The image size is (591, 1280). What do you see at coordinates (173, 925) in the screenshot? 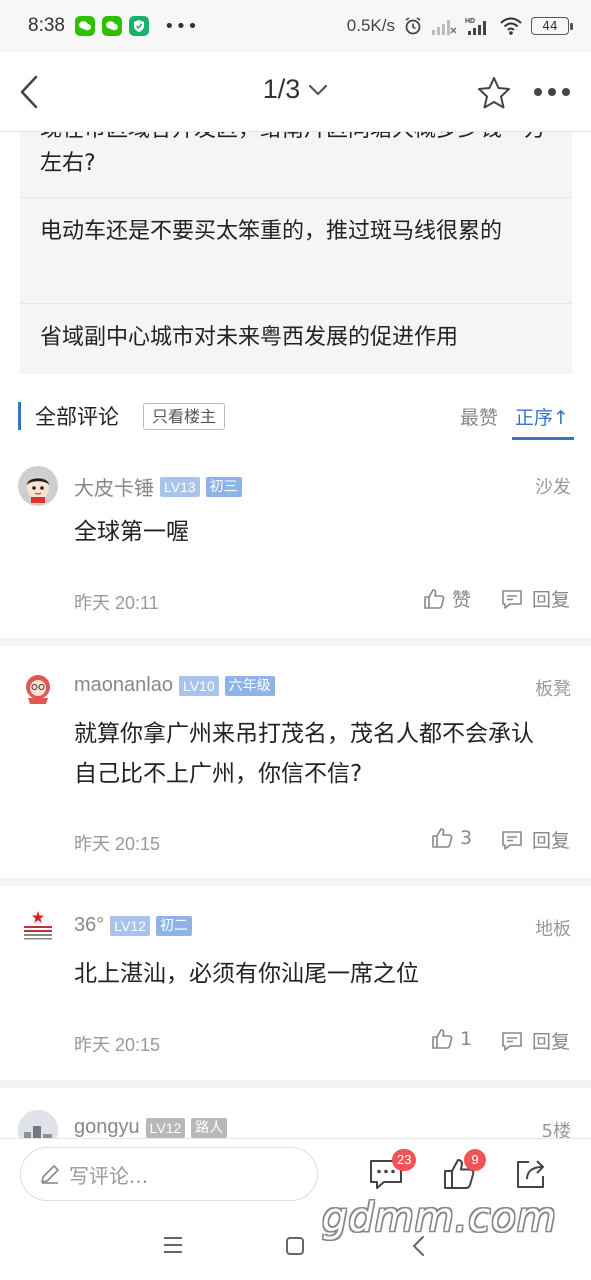
I see `grade-badge: 初二` at bounding box center [173, 925].